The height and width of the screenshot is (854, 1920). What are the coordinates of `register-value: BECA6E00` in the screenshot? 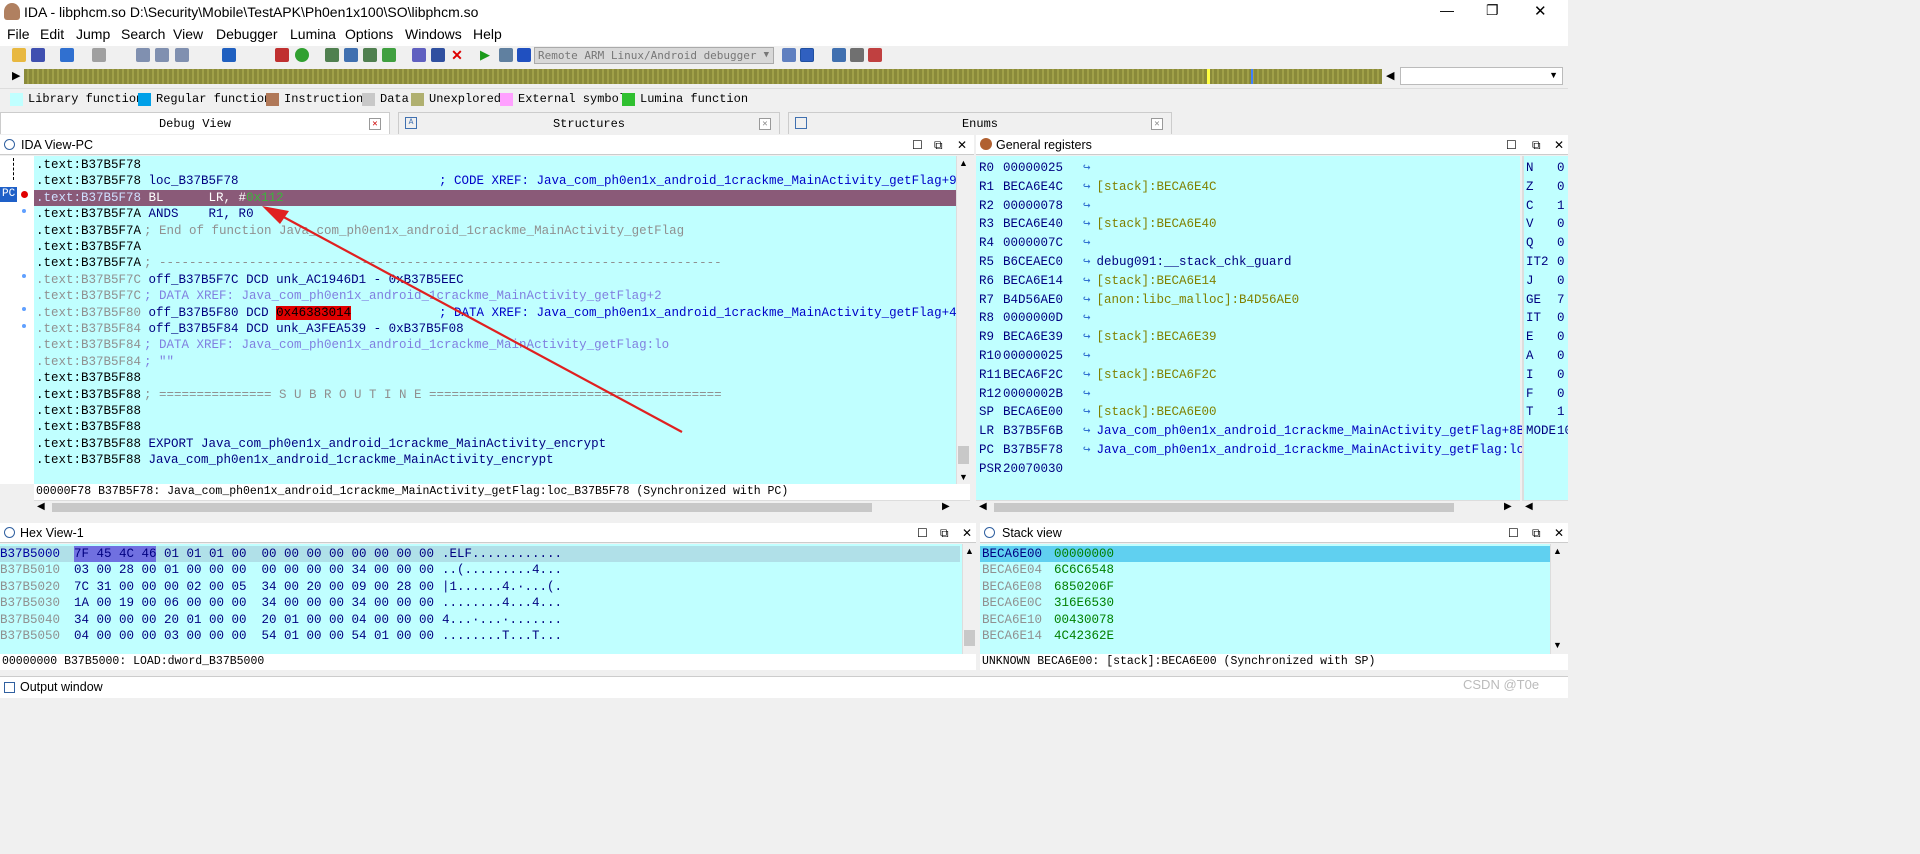 It's located at (1043, 412).